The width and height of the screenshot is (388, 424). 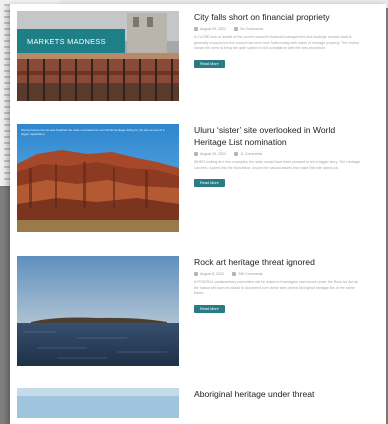 What do you see at coordinates (248, 154) in the screenshot?
I see `post-comments: 11 Comments` at bounding box center [248, 154].